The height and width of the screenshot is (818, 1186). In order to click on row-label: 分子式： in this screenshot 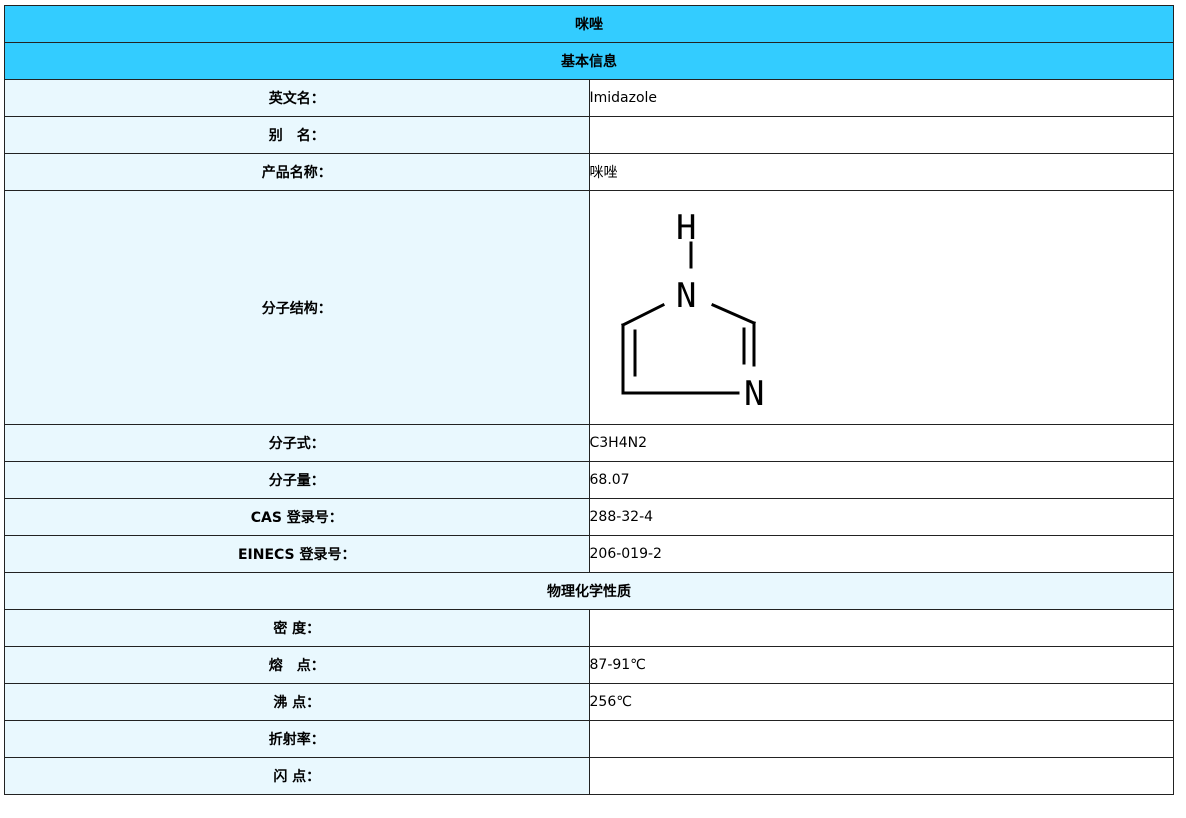, I will do `click(297, 443)`.